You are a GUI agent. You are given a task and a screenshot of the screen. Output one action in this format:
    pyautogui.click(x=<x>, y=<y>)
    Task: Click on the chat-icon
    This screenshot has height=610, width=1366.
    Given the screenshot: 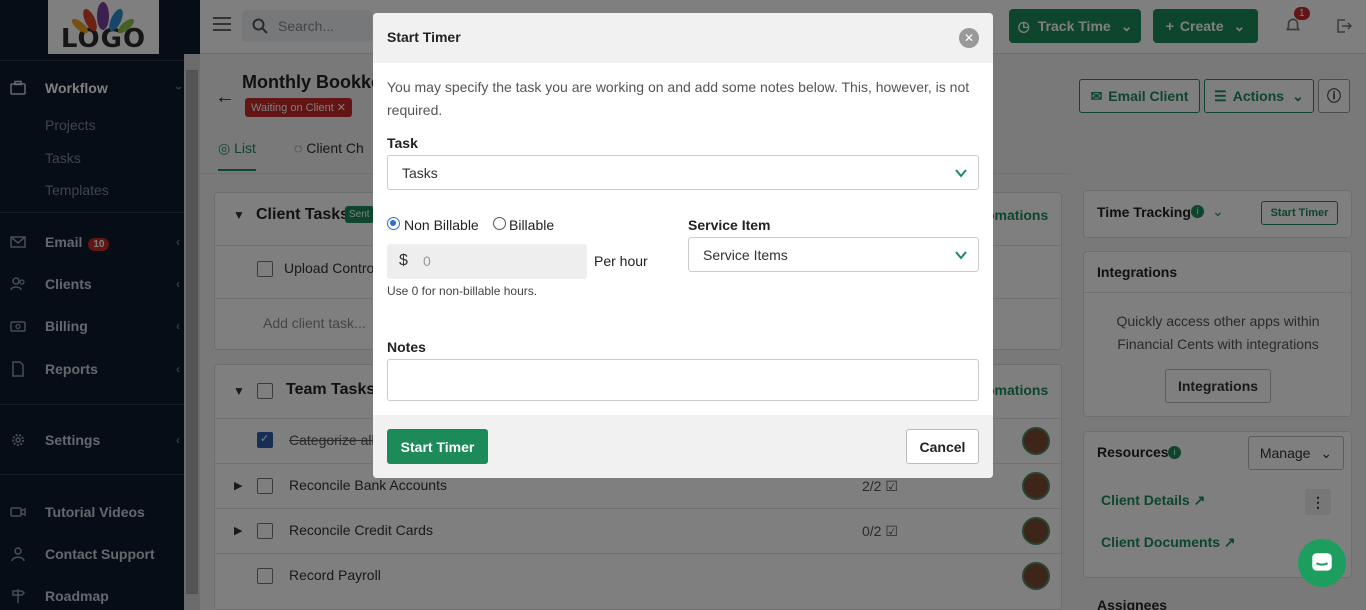 What is the action you would take?
    pyautogui.click(x=1322, y=562)
    